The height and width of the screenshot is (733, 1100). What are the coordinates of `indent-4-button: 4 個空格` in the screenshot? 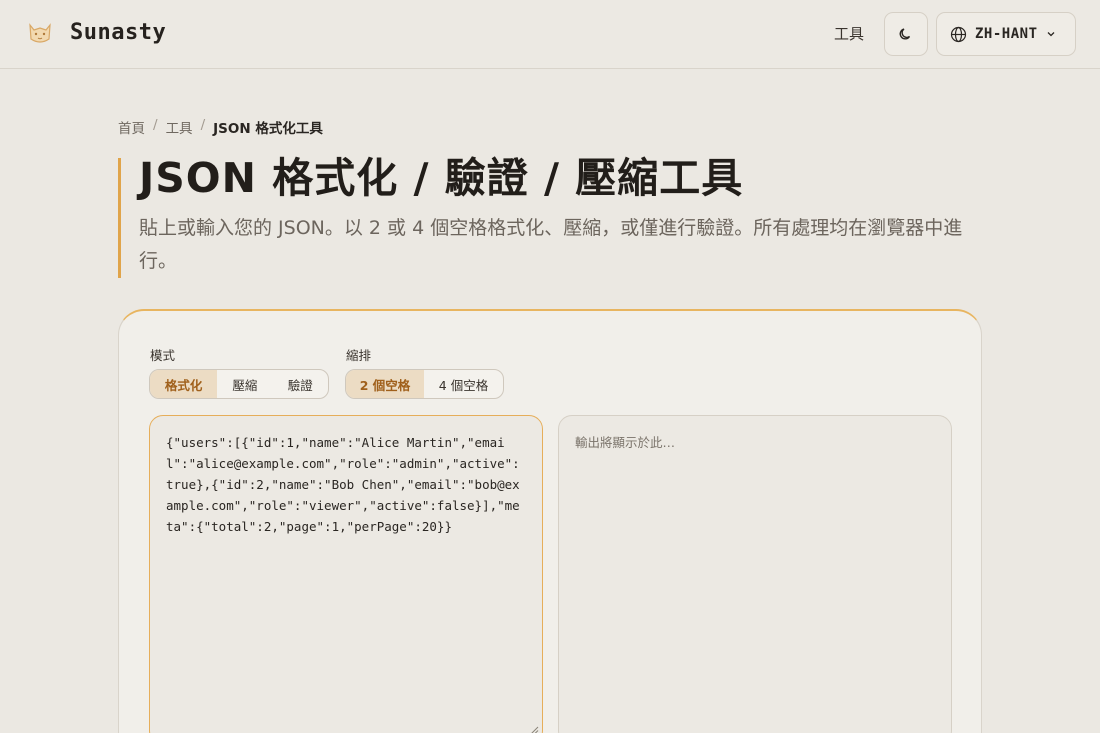 It's located at (463, 384).